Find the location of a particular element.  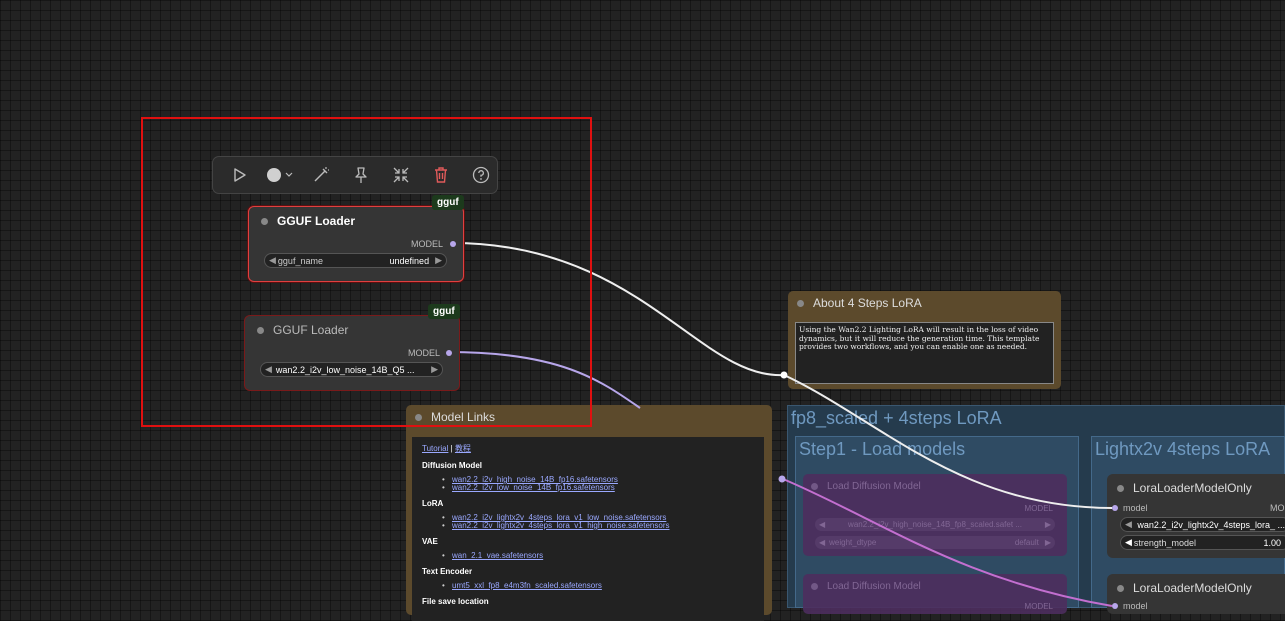

pin-button is located at coordinates (361, 175).